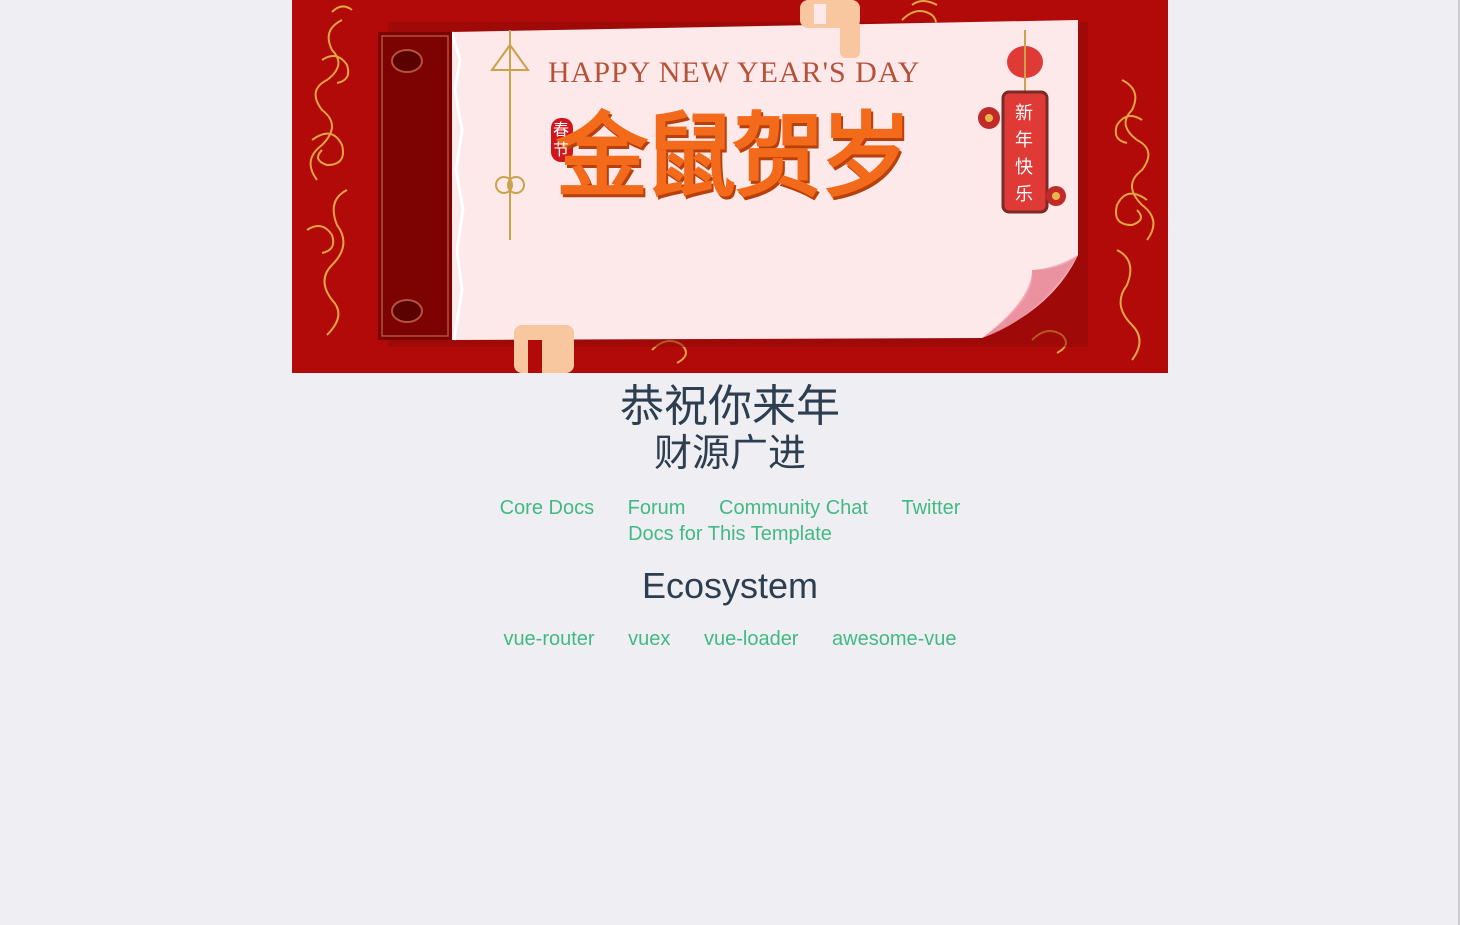 The width and height of the screenshot is (1460, 925). I want to click on ecosystem-link-item: vue-router, so click(548, 639).